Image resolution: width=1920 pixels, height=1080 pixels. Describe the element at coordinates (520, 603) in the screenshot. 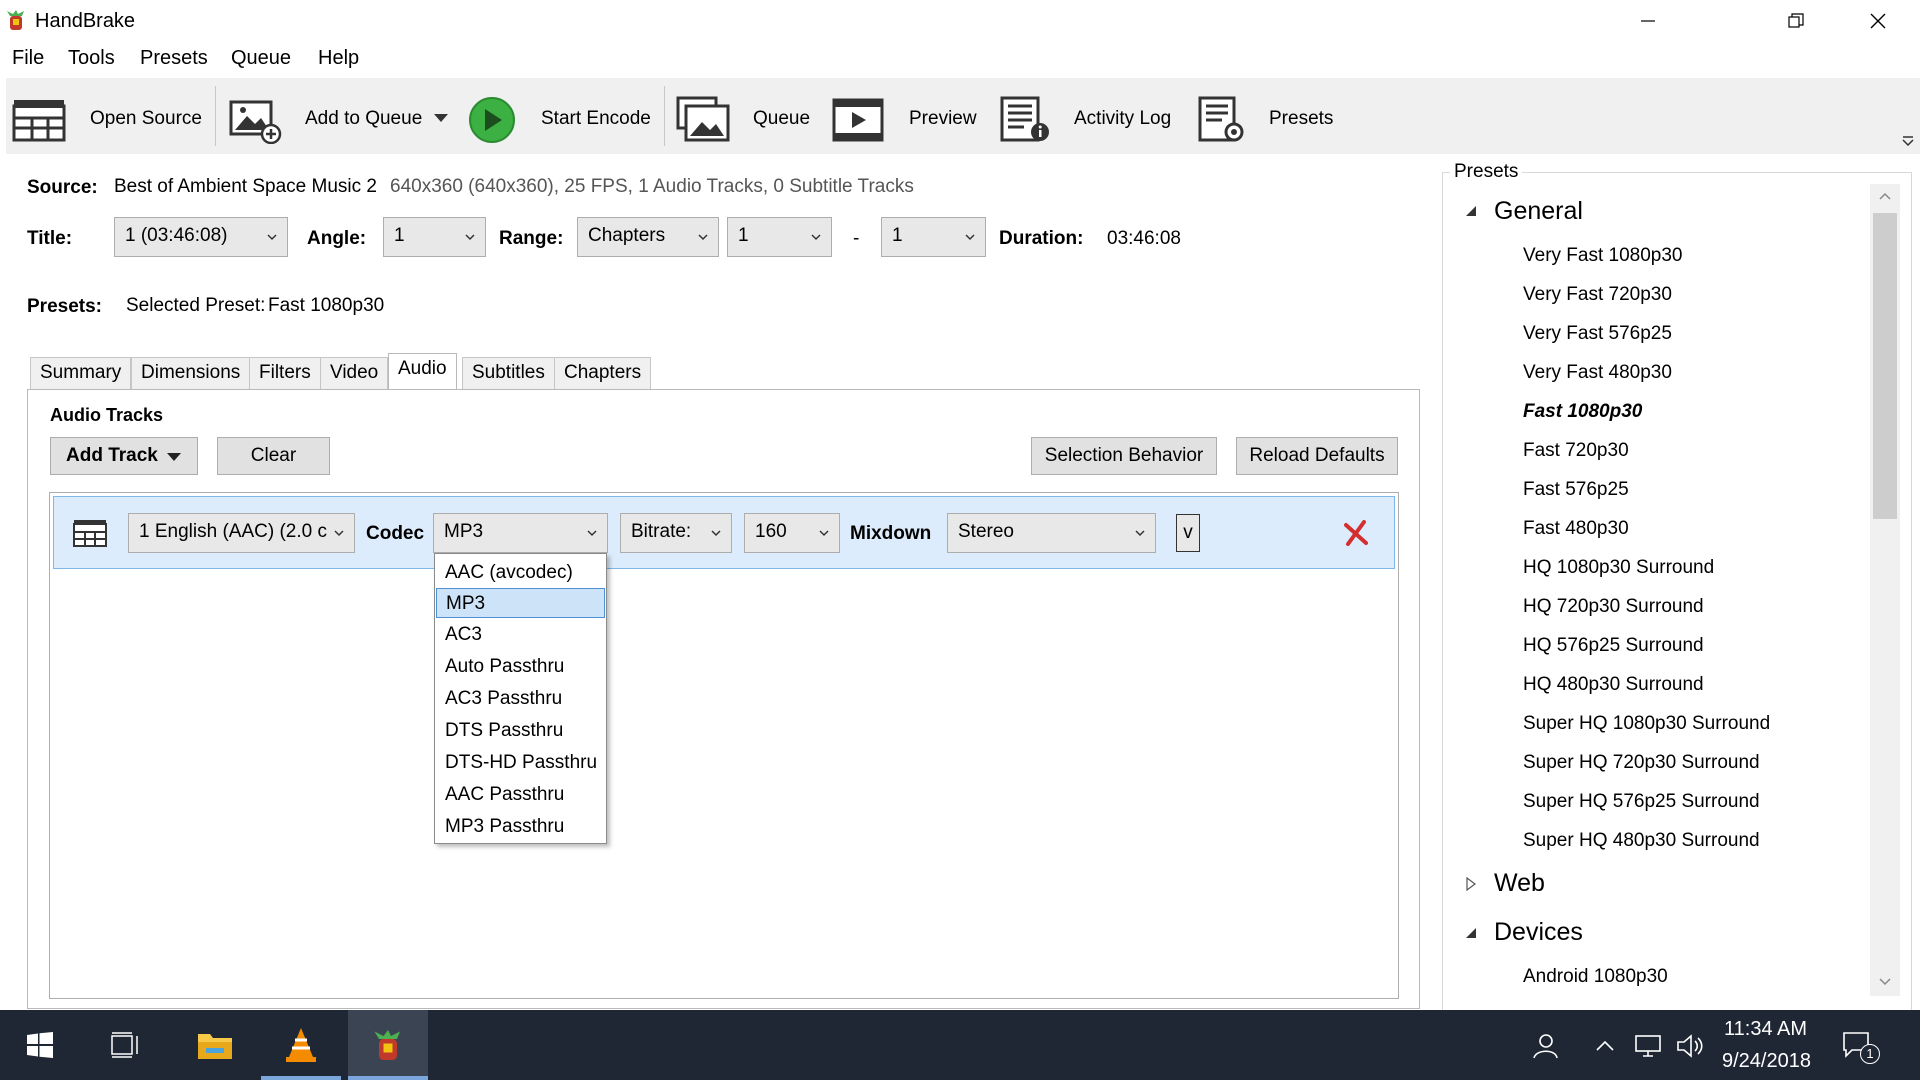

I see `codec-option-selected: MP3` at that location.